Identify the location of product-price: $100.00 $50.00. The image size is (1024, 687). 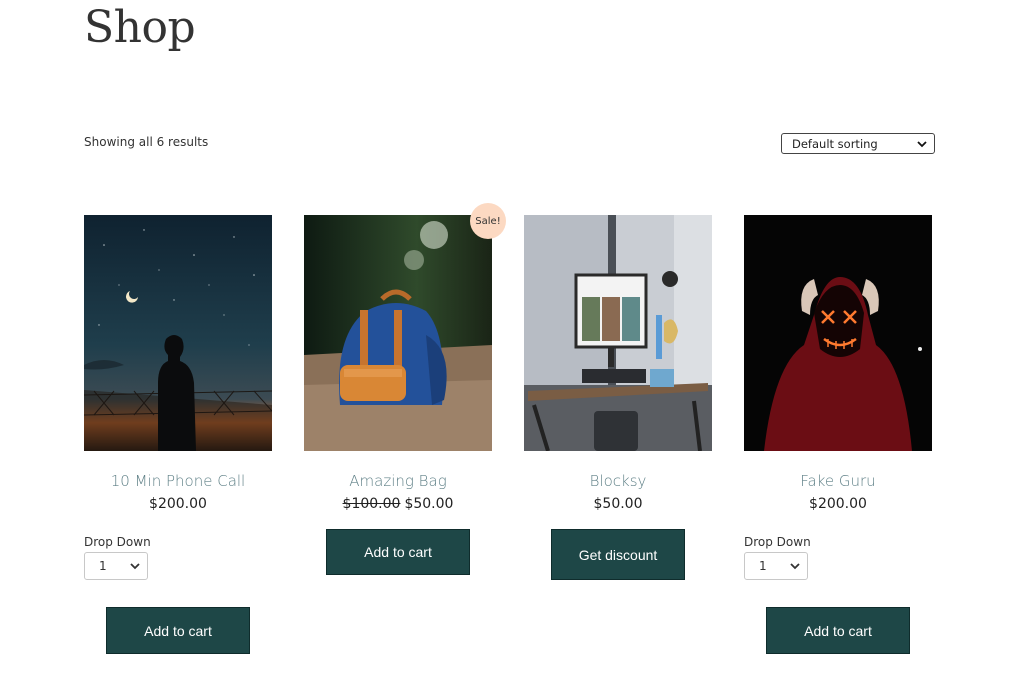
(398, 504).